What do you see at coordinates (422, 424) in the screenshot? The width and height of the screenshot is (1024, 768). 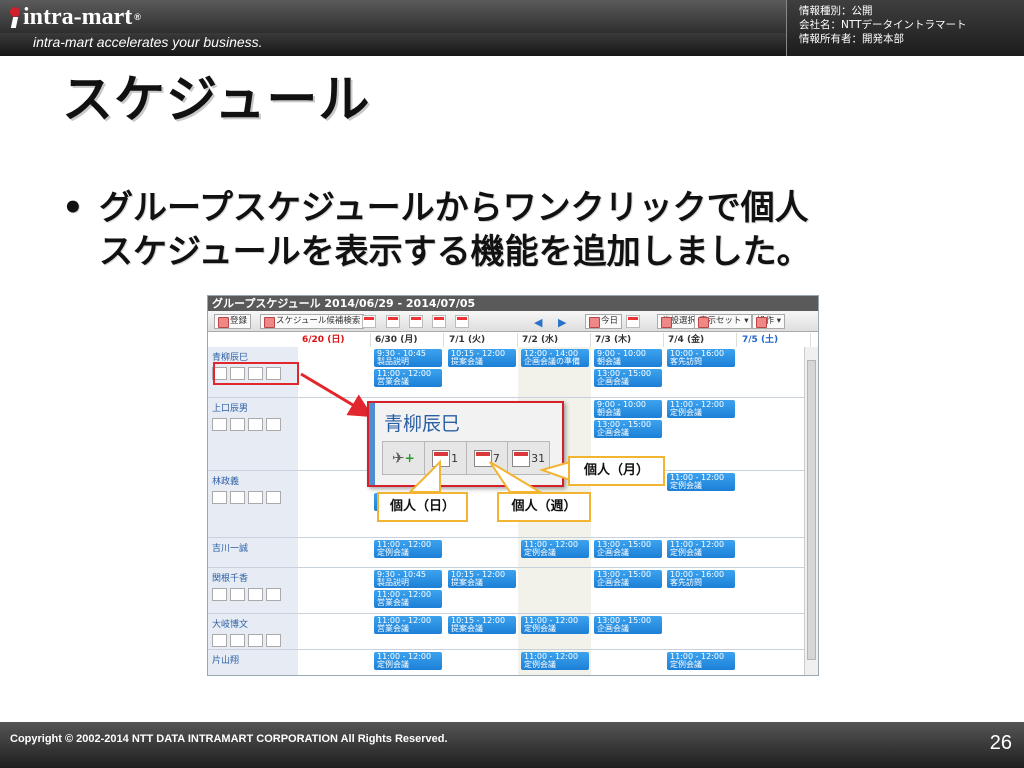 I see `zoom-user-name: 青柳辰巳` at bounding box center [422, 424].